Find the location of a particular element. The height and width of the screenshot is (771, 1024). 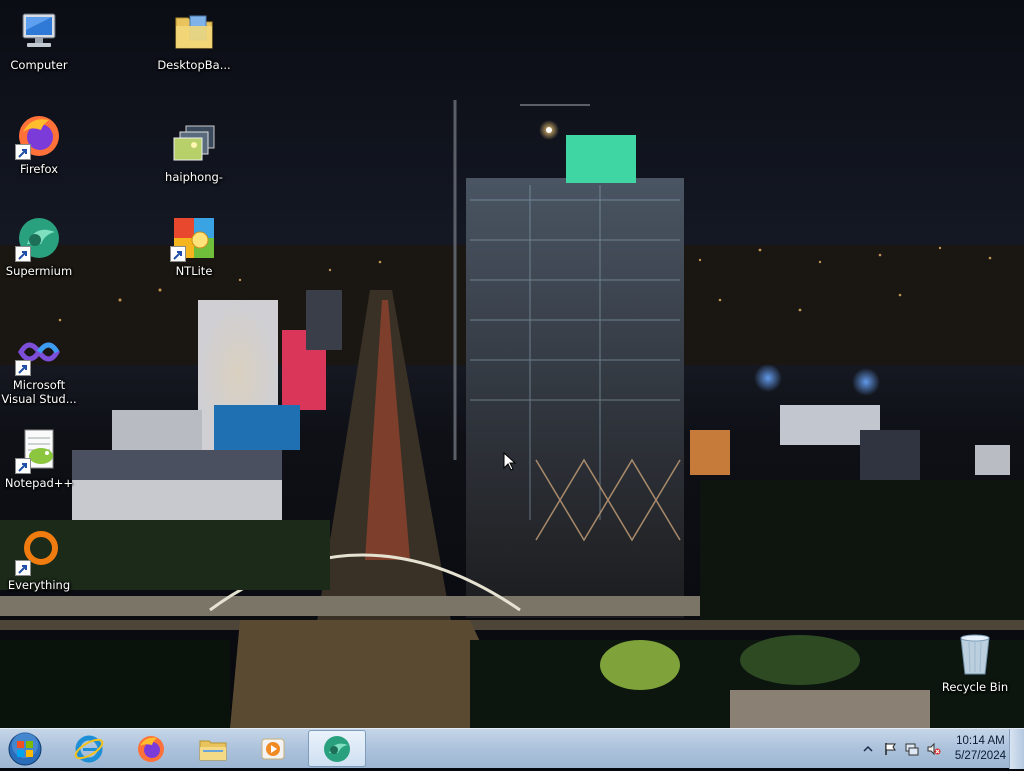

desktop-icon-computer: Computer is located at coordinates (39, 40).